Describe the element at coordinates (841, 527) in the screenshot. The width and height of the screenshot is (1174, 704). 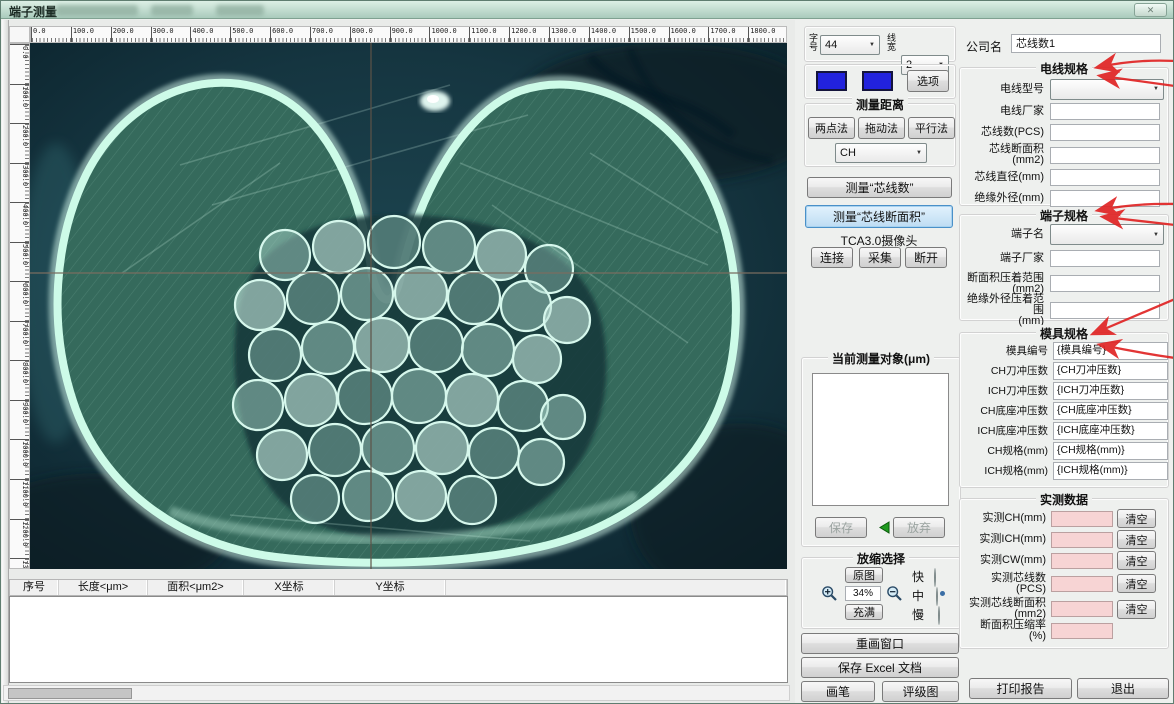
I see `save-button: 保存` at that location.